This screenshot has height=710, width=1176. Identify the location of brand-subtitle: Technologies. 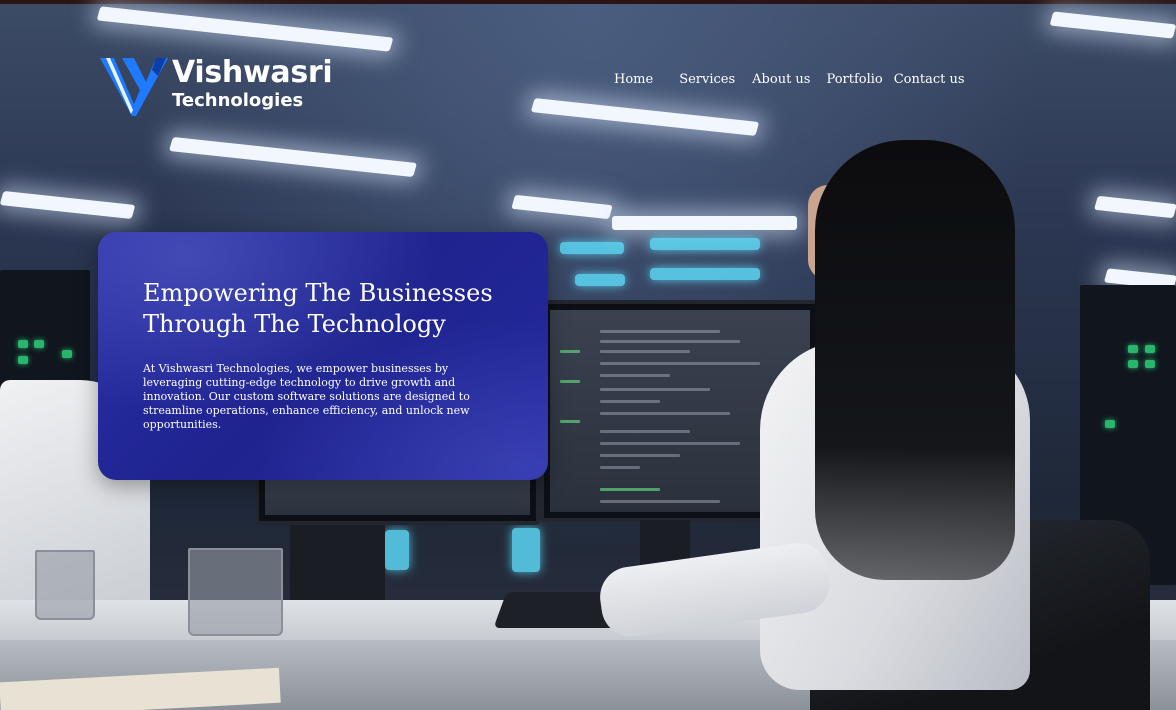
(238, 100).